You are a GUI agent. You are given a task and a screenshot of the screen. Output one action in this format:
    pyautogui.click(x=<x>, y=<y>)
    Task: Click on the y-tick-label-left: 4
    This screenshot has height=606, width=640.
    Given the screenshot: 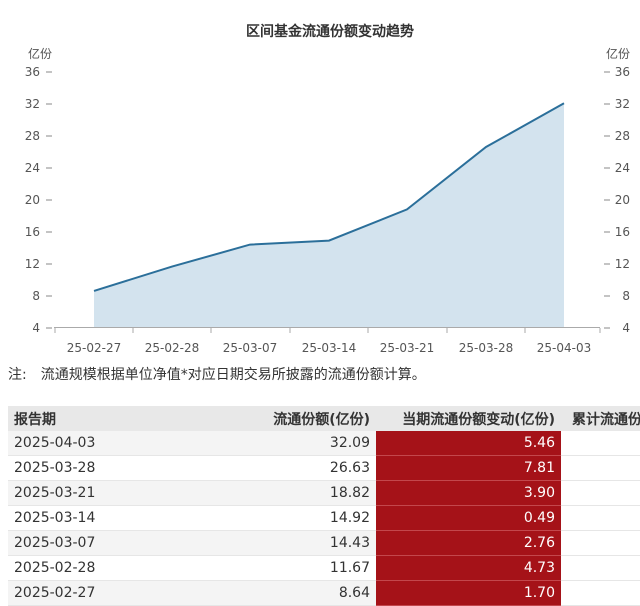 What is the action you would take?
    pyautogui.click(x=36, y=328)
    